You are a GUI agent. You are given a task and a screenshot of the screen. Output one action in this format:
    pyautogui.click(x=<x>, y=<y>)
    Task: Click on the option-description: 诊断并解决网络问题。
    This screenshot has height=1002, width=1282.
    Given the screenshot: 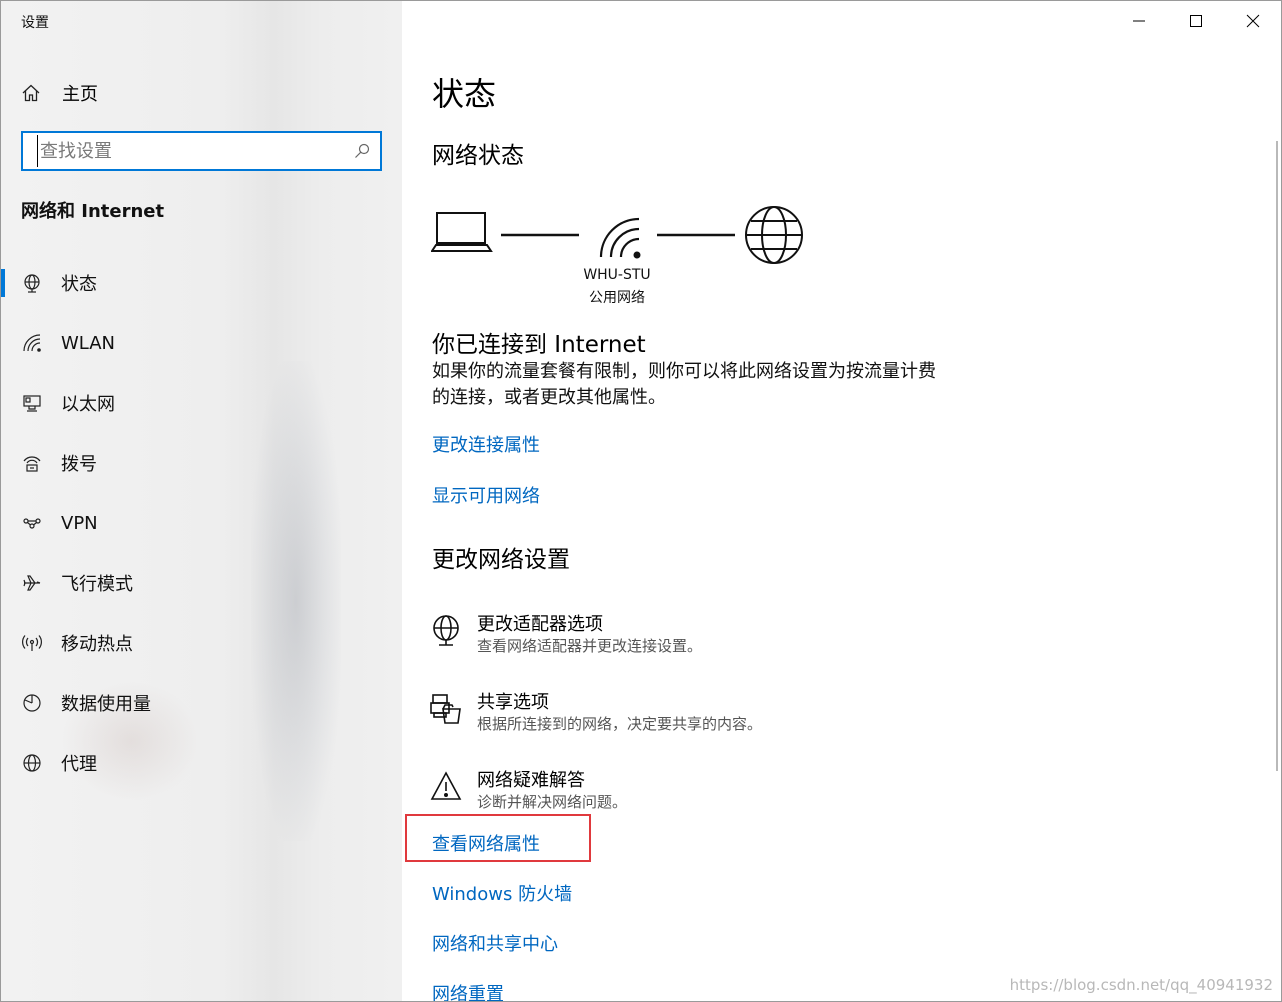 What is the action you would take?
    pyautogui.click(x=552, y=802)
    